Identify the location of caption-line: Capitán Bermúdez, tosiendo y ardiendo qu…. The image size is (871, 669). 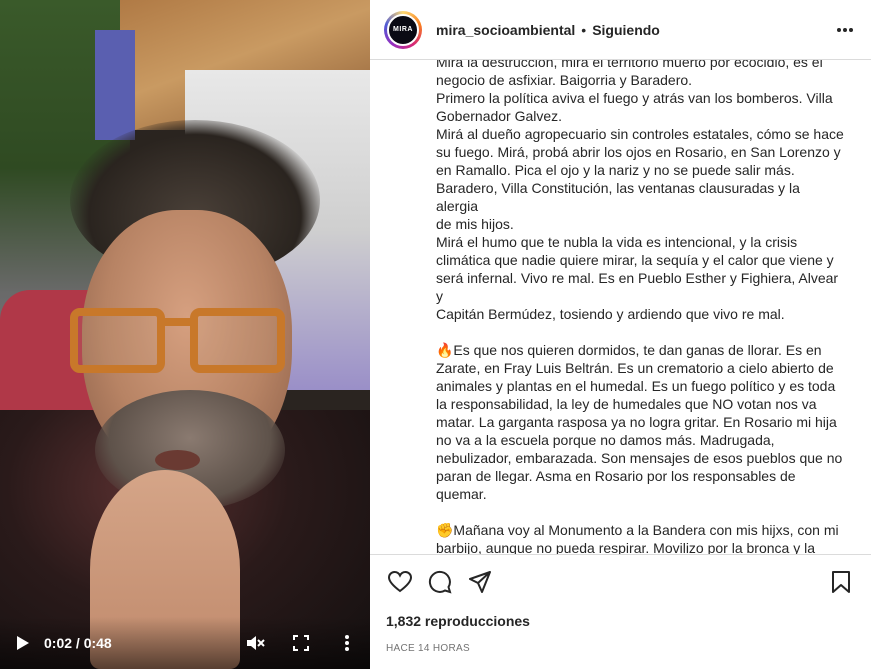
(610, 314).